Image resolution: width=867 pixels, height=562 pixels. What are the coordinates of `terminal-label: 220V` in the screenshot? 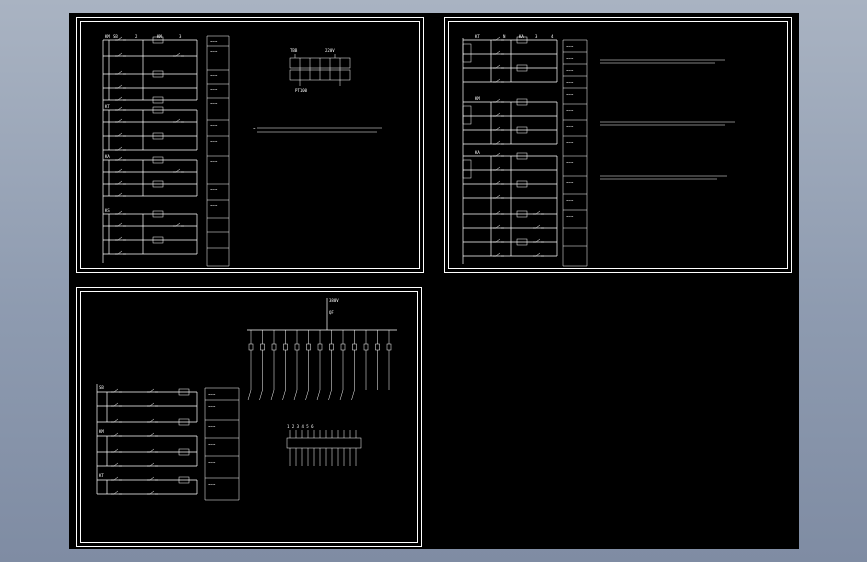 It's located at (330, 50).